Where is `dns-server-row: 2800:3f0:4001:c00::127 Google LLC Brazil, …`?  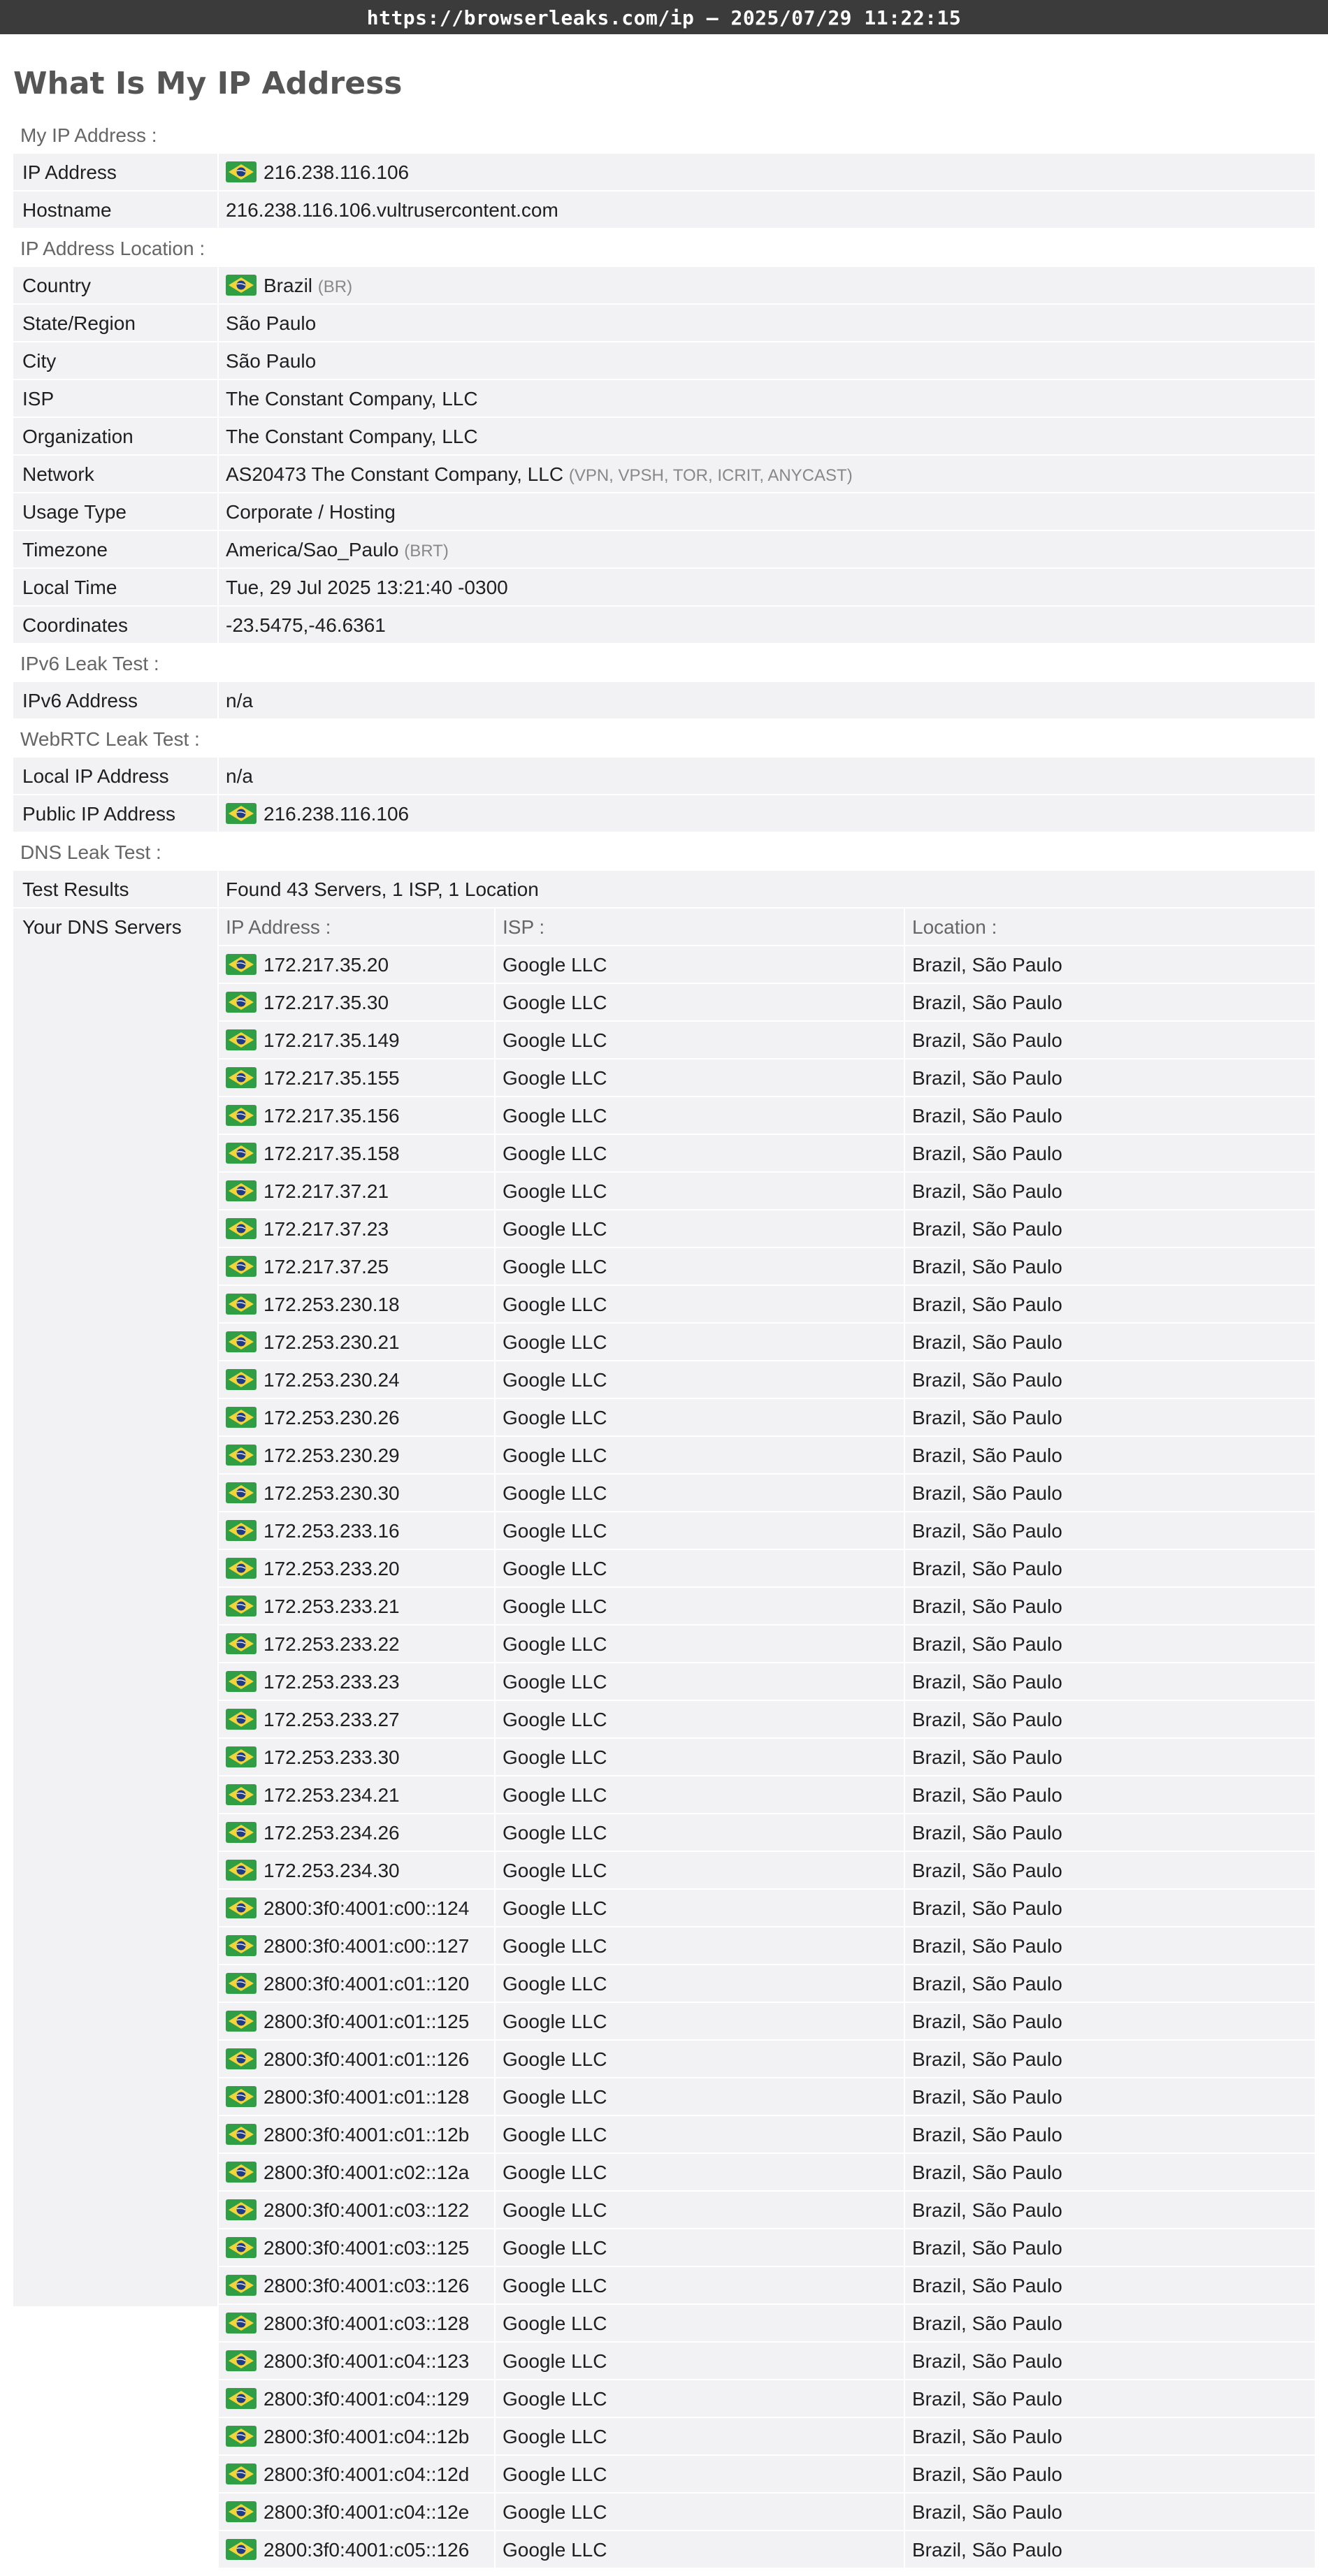
dns-server-row: 2800:3f0:4001:c00::127 Google LLC Brazil, … is located at coordinates (767, 1945).